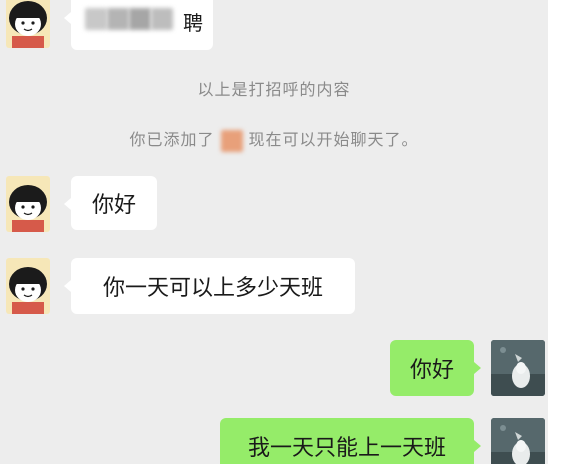 The image size is (562, 464). I want to click on message-text: 我一天只能上一天班, so click(346, 448).